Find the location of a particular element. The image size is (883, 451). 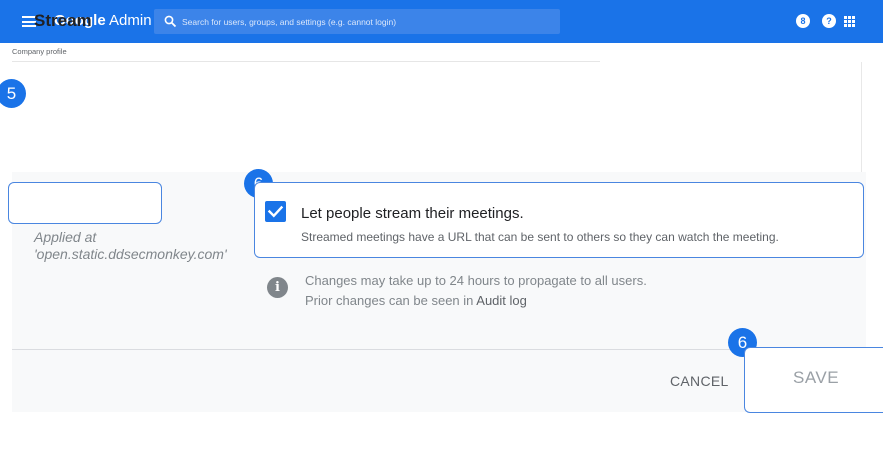

audit-notice-text: Prior changes can be seen in is located at coordinates (391, 300).